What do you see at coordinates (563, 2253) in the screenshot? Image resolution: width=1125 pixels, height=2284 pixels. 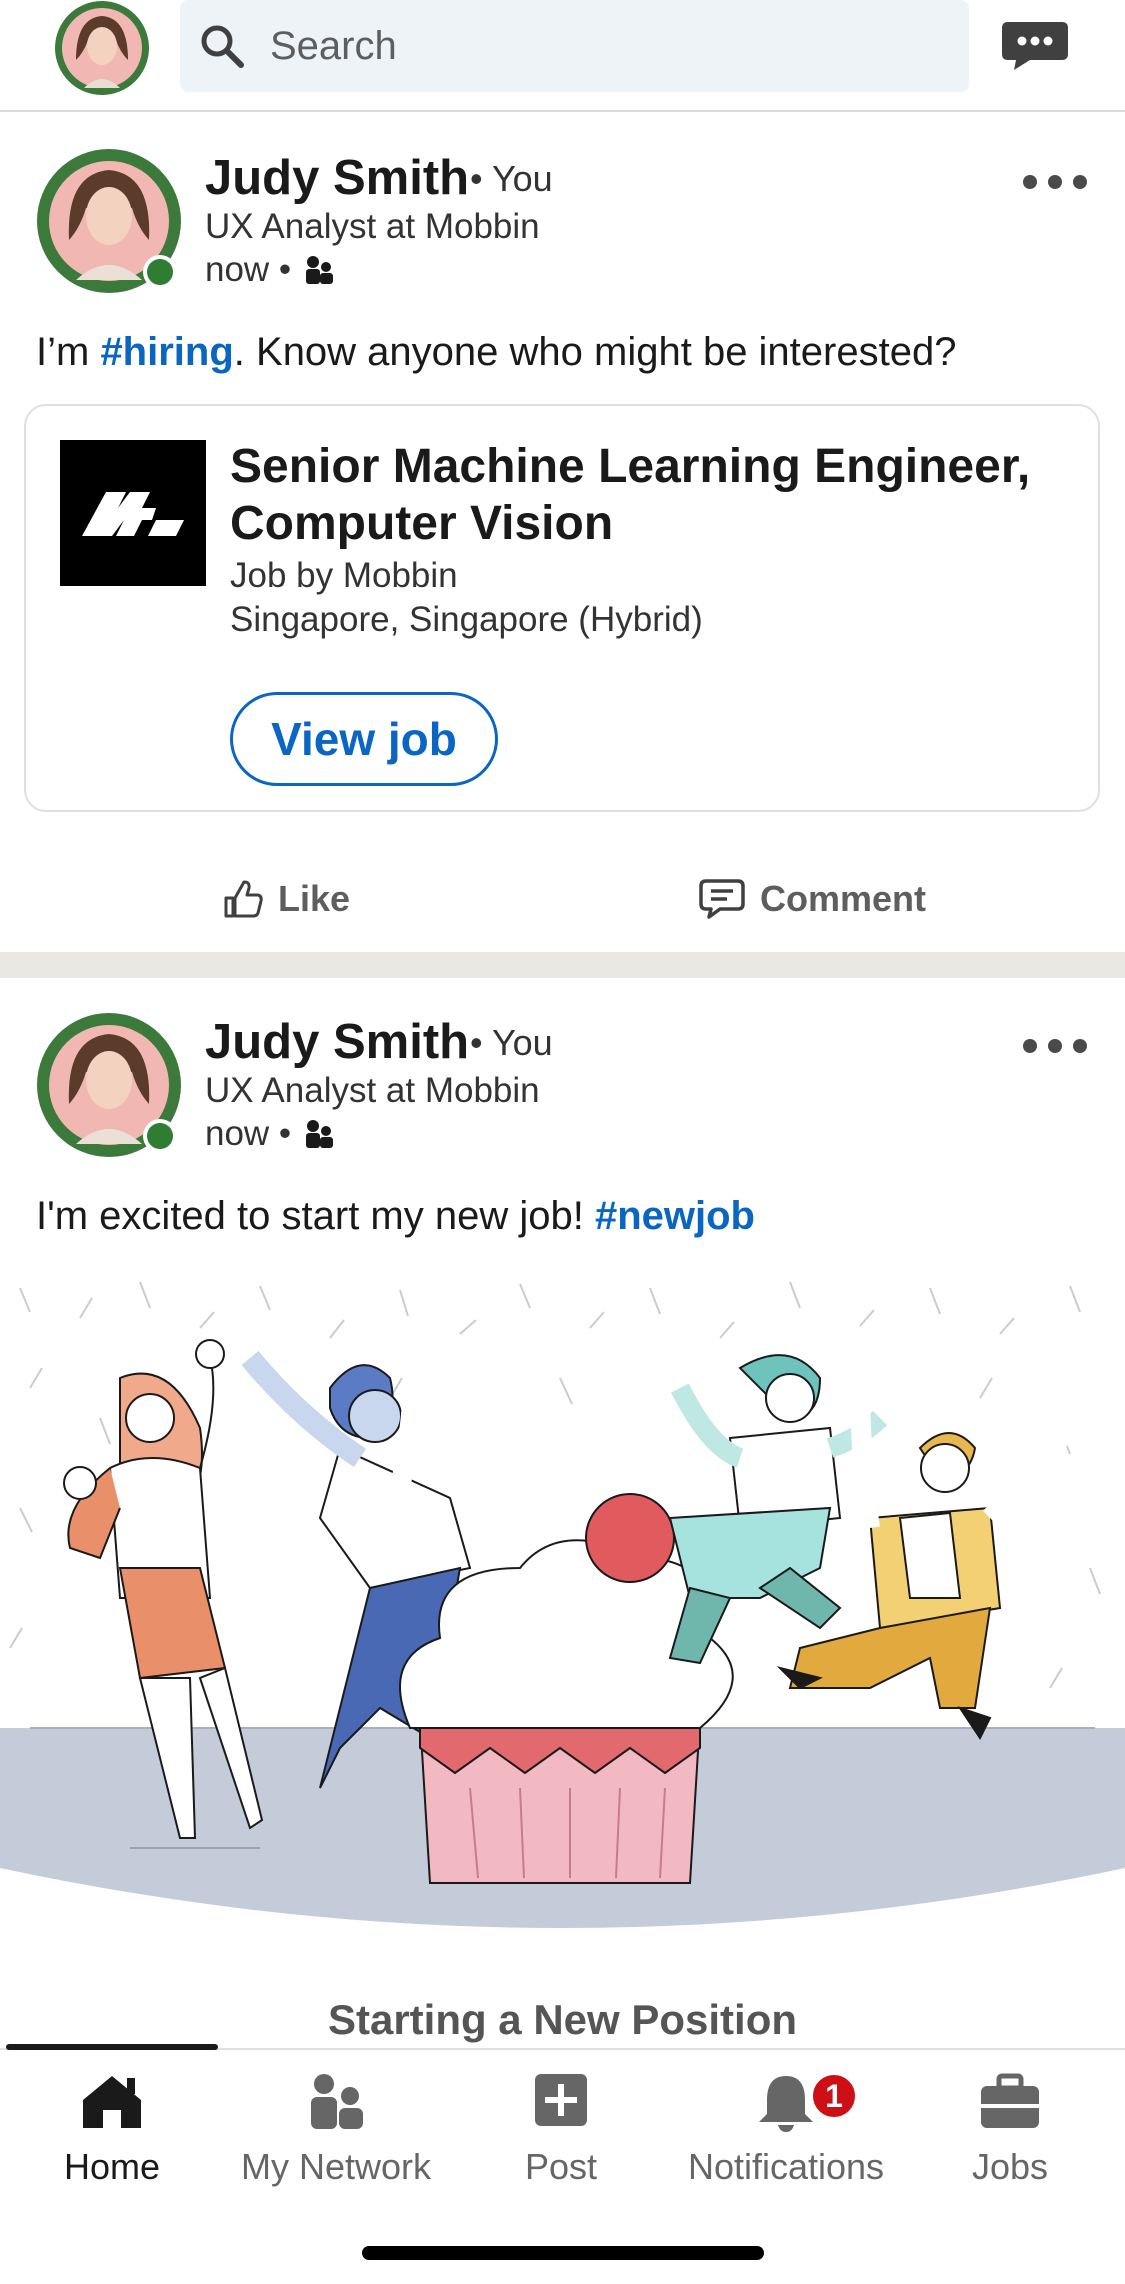 I see `home-indicator` at bounding box center [563, 2253].